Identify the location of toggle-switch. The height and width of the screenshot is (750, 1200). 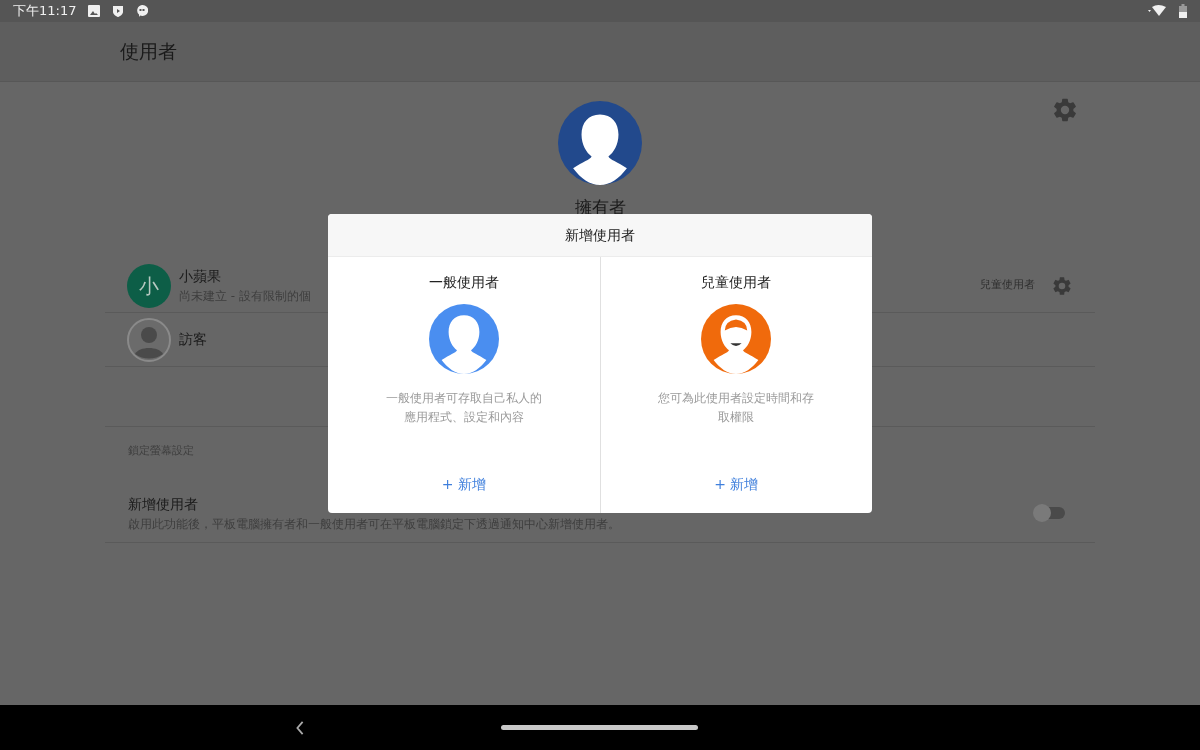
(1050, 513).